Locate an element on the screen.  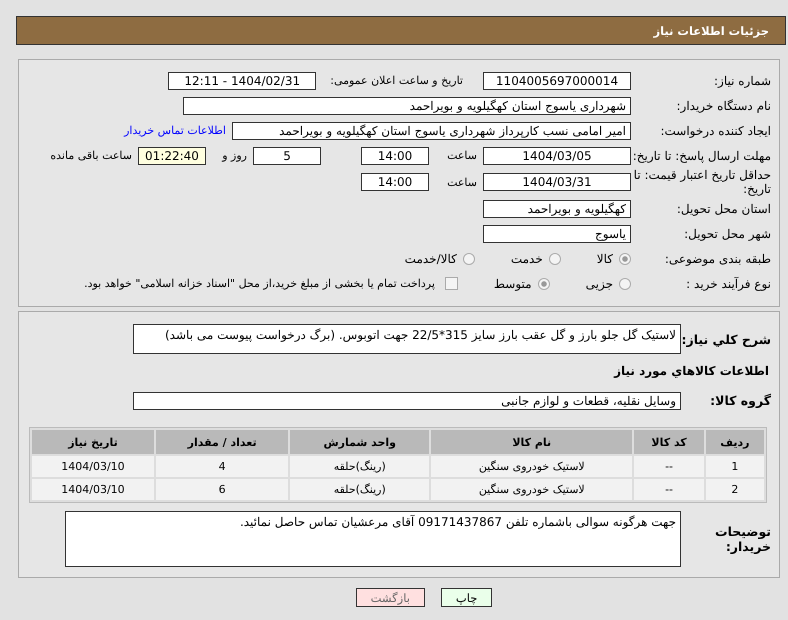
column-header: نام کالا is located at coordinates (531, 442).